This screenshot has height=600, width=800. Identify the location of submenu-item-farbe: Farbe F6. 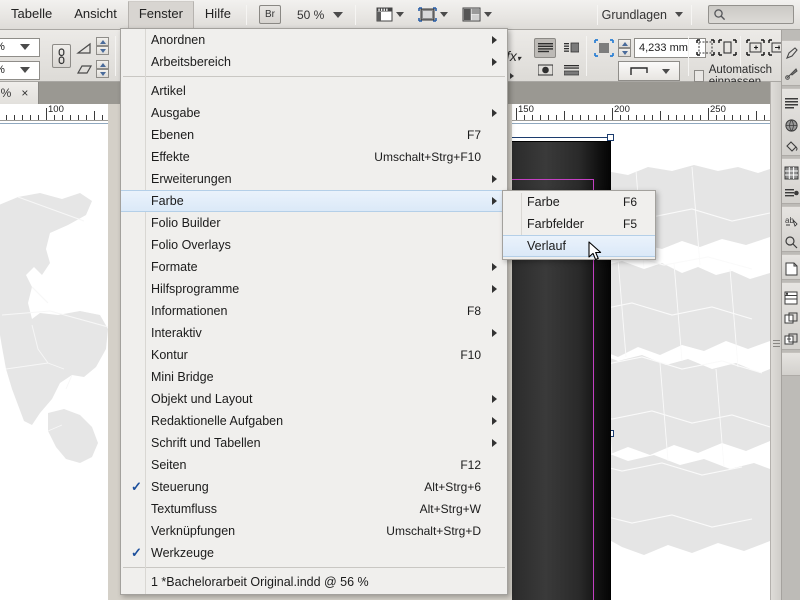
(579, 202).